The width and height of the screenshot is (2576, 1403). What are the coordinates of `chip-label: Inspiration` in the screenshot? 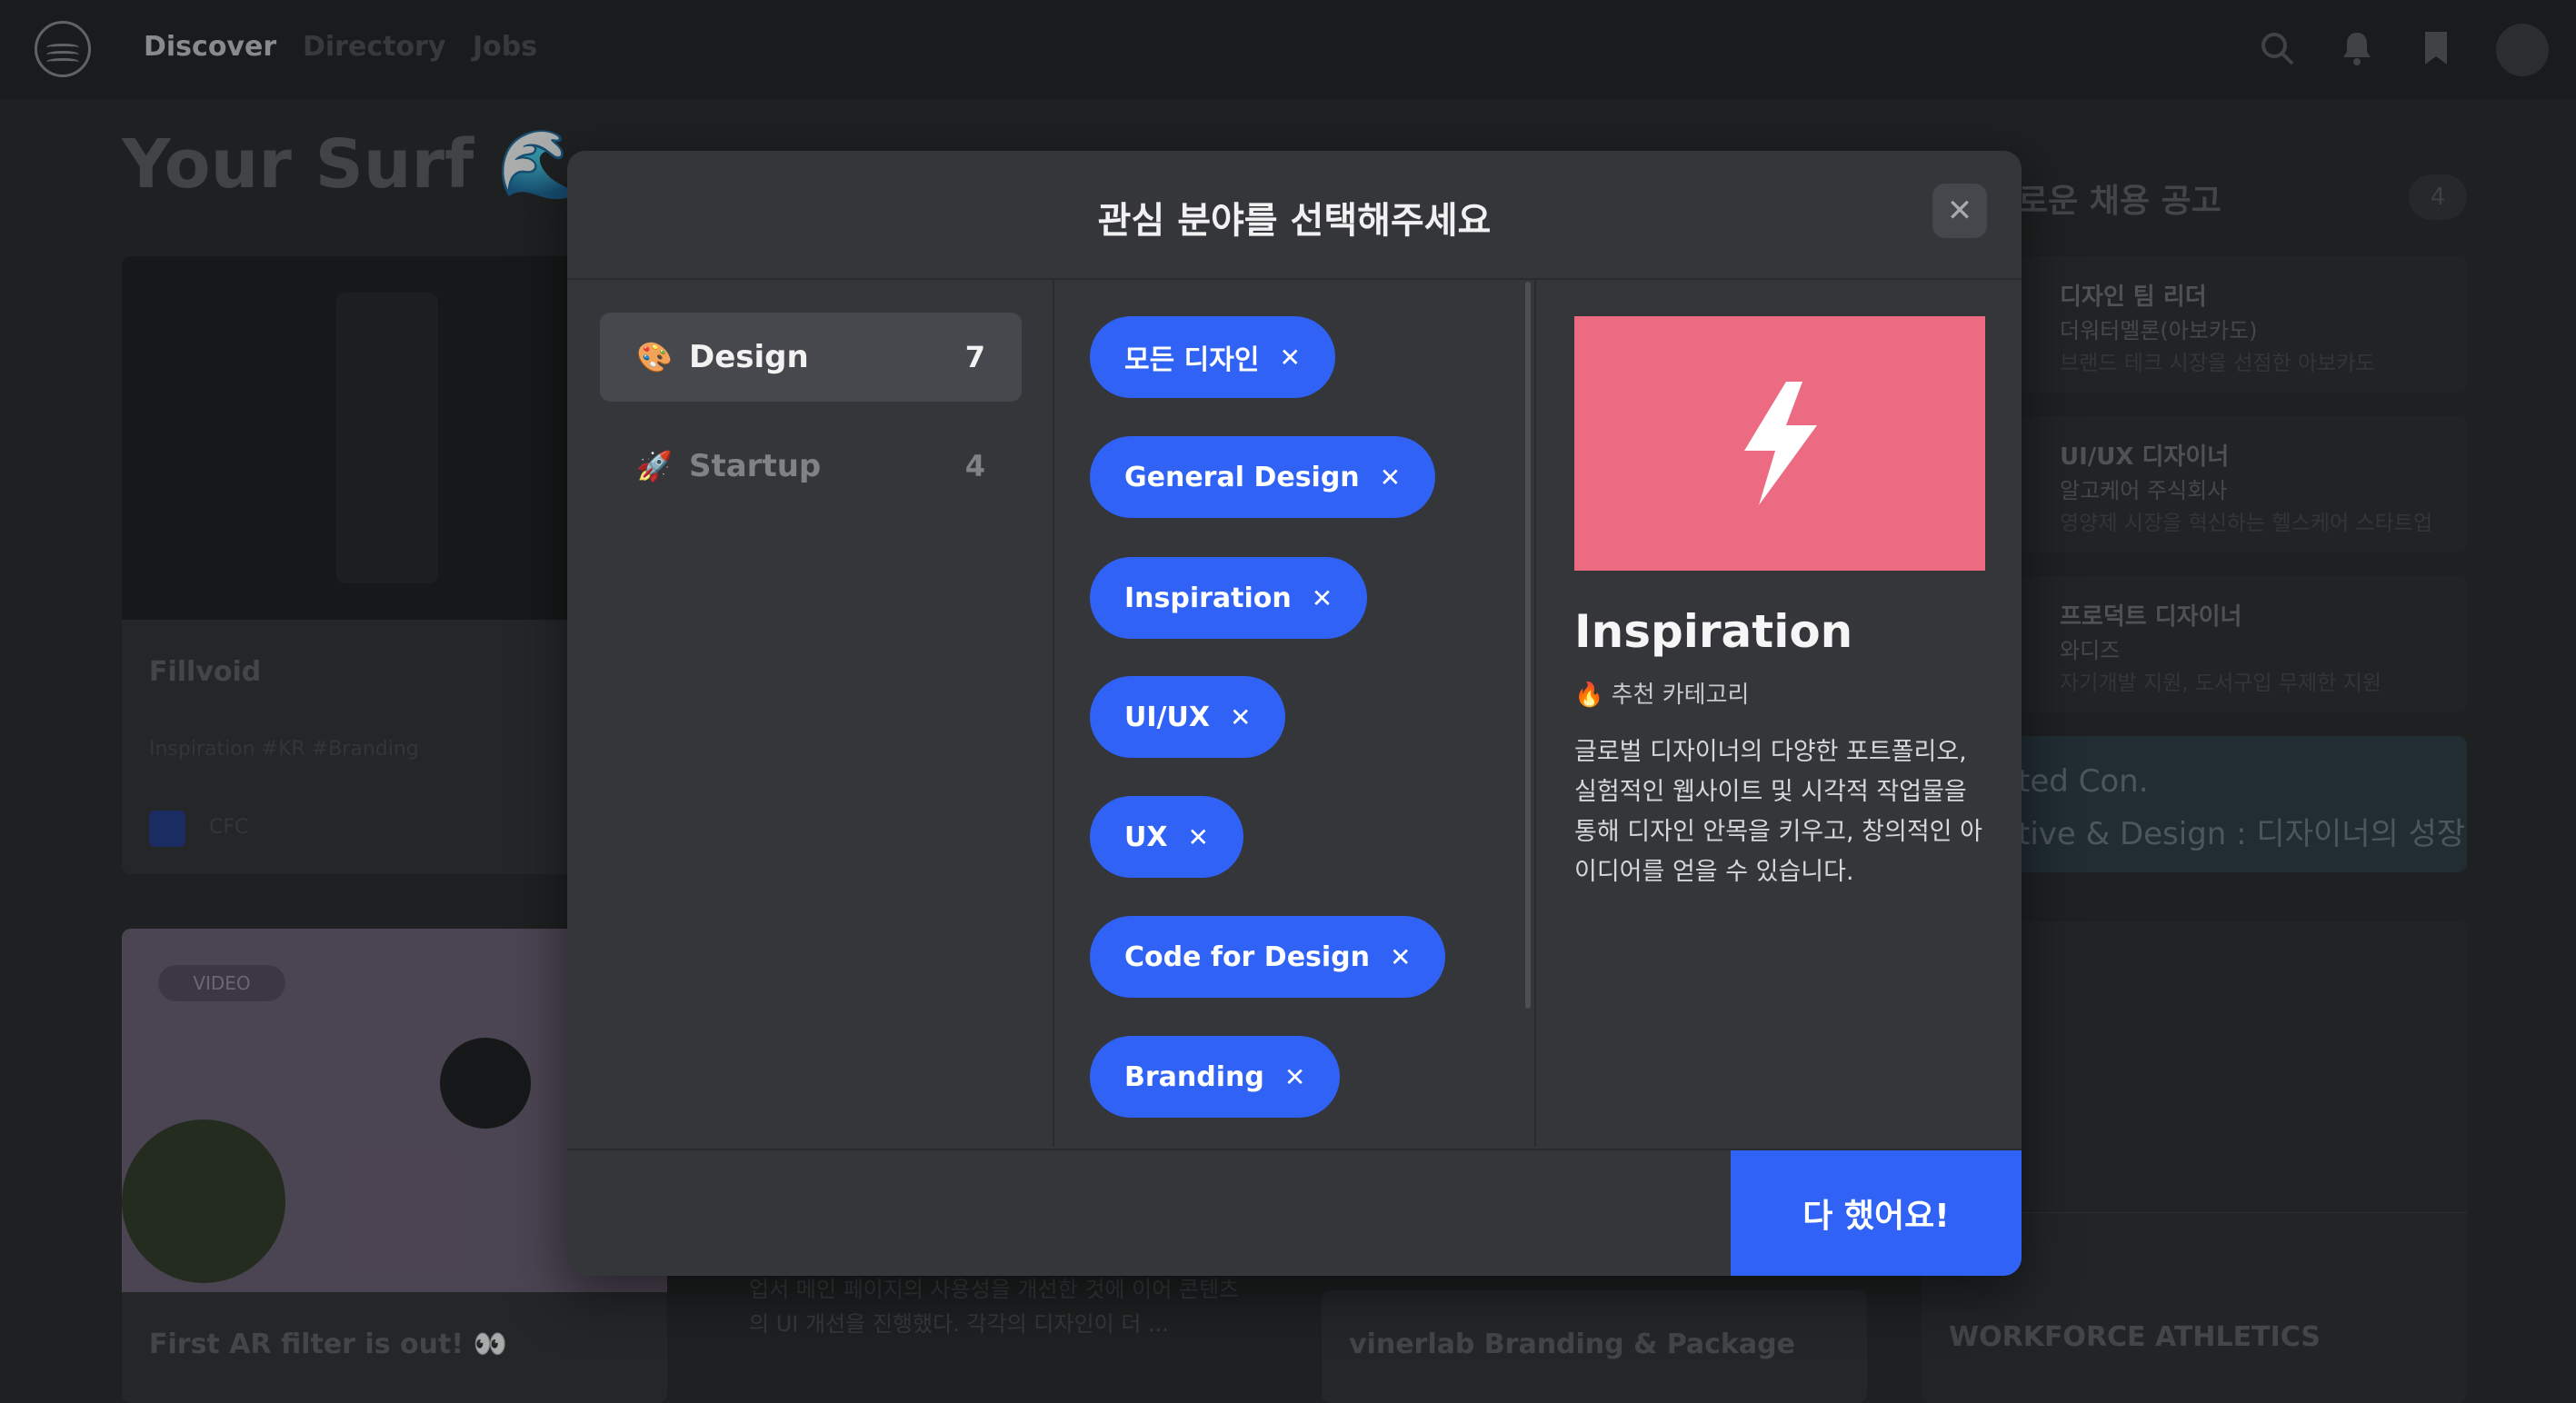 It's located at (1208, 598).